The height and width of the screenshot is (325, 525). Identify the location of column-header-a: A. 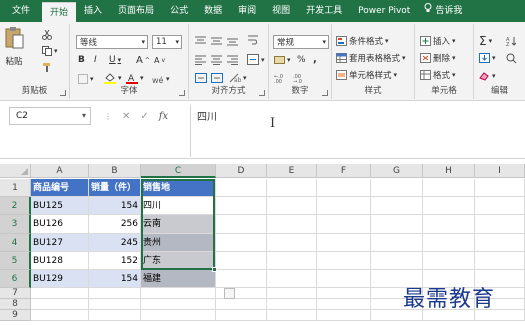
(60, 171).